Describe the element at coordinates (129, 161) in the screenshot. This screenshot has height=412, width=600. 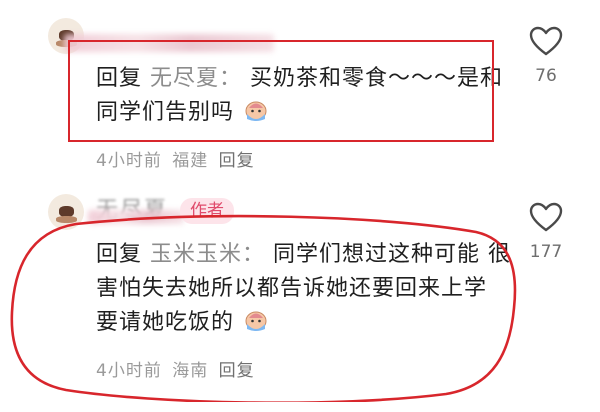
I see `comment-time: 4小时前` at that location.